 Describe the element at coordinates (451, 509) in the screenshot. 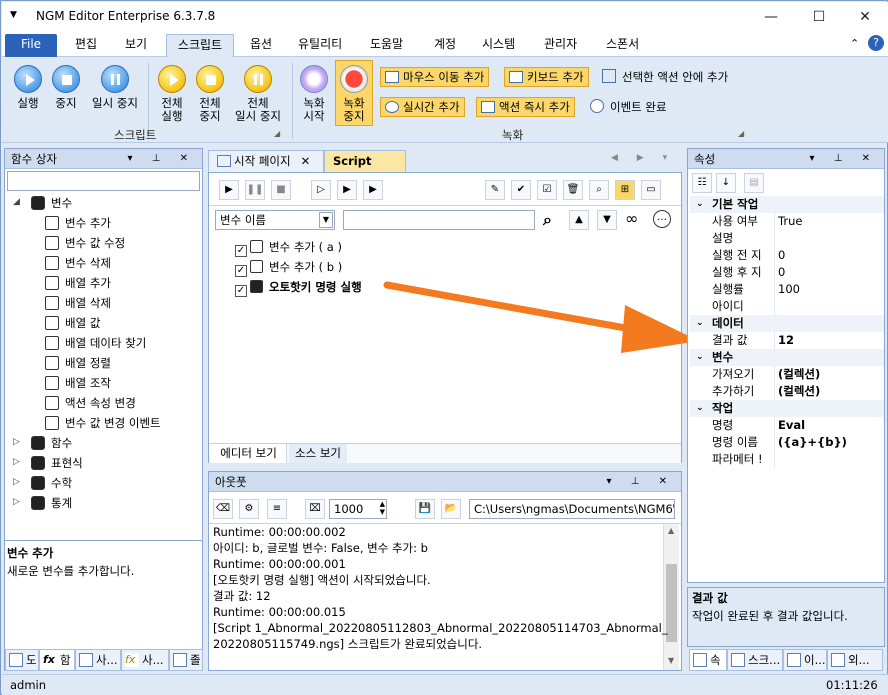

I see `open-folder-button: 📂` at that location.